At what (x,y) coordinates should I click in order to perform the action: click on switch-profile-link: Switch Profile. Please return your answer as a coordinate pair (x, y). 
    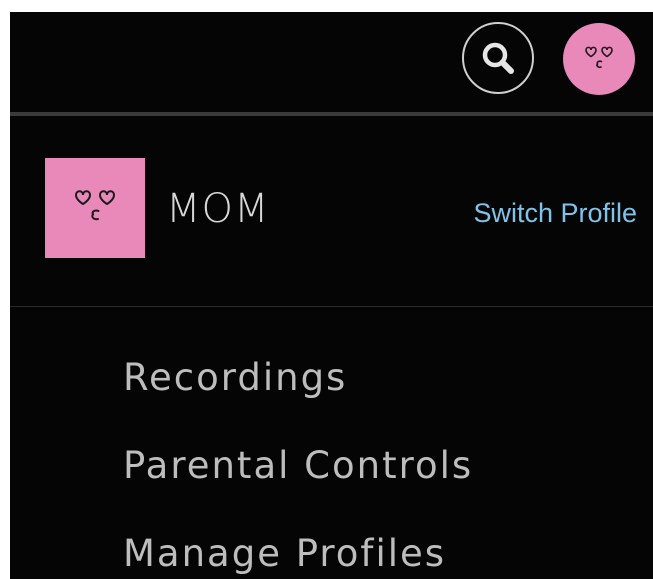
    Looking at the image, I should click on (555, 213).